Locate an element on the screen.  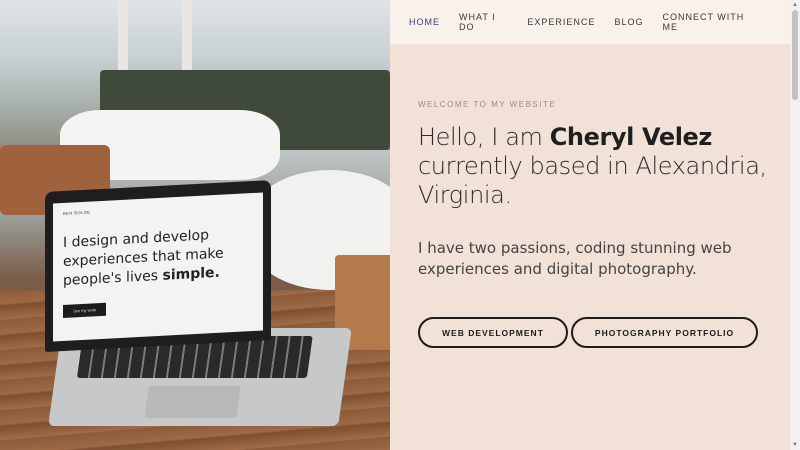
triangle-down-icon: ▼ is located at coordinates (795, 445).